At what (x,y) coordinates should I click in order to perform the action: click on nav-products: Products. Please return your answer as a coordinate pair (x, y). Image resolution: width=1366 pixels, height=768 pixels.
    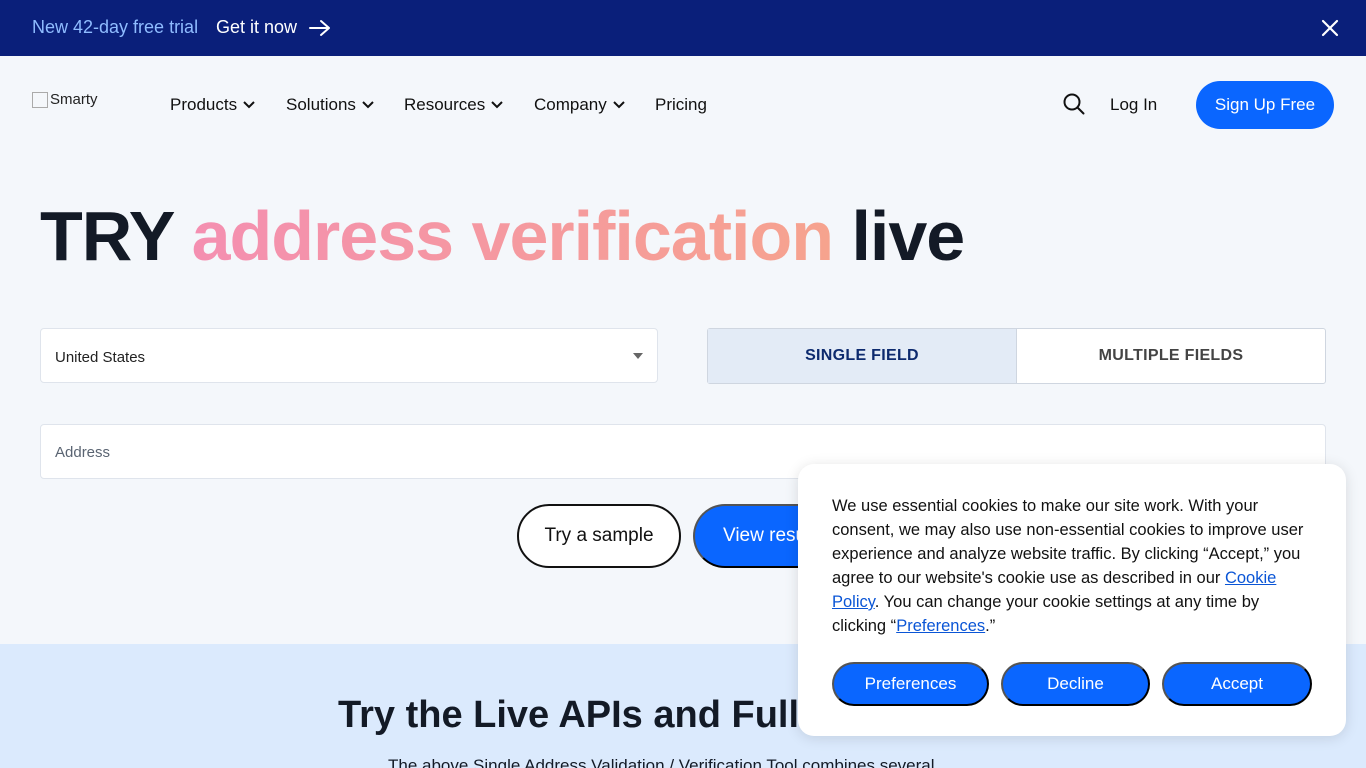
    Looking at the image, I should click on (212, 105).